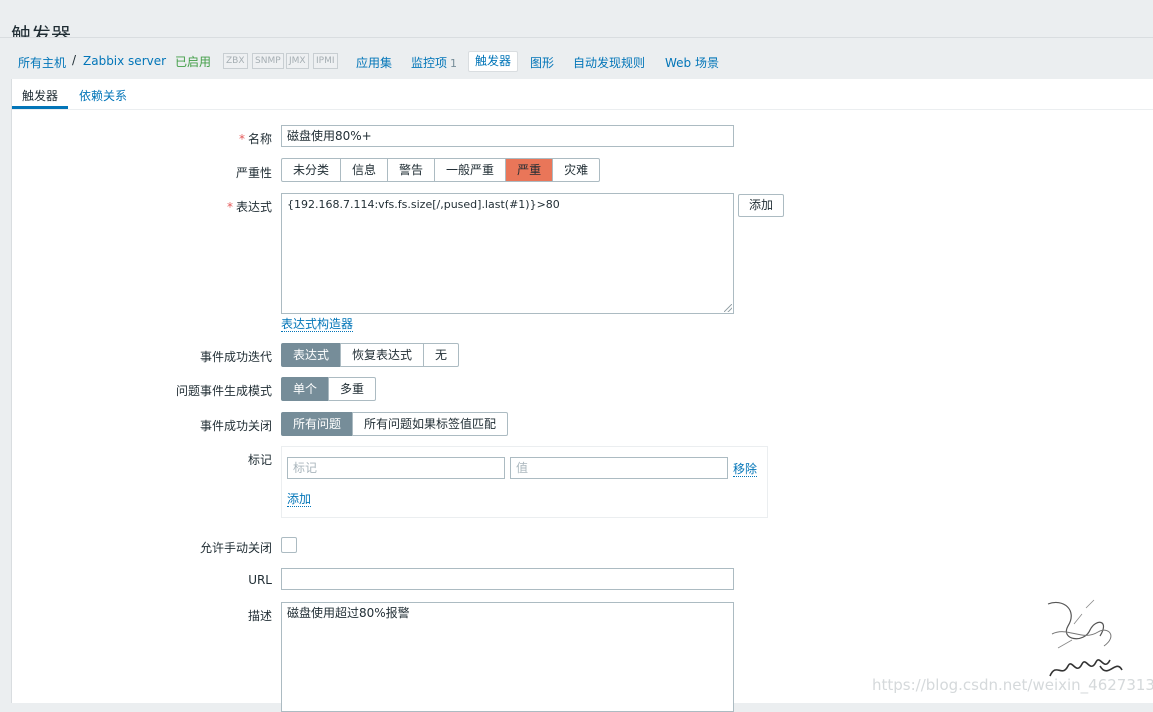 The width and height of the screenshot is (1153, 712). I want to click on description-value: 磁盘使用超过80%报警, so click(348, 613).